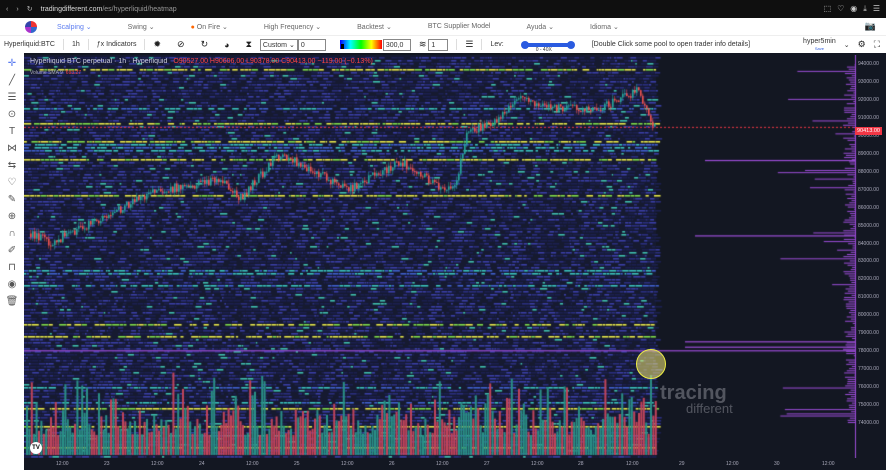 Image resolution: width=886 pixels, height=470 pixels. Describe the element at coordinates (30, 9) in the screenshot. I see `reload-icon: ↻` at that location.